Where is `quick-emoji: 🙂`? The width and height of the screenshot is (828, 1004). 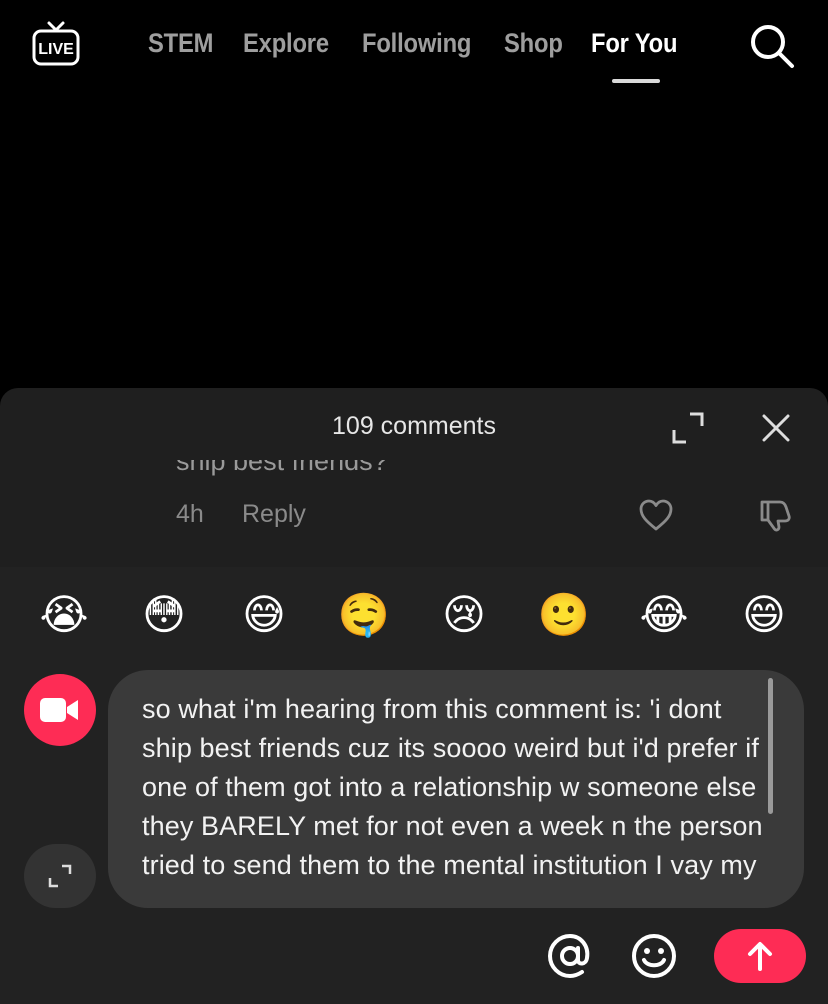
quick-emoji: 🙂 is located at coordinates (564, 615).